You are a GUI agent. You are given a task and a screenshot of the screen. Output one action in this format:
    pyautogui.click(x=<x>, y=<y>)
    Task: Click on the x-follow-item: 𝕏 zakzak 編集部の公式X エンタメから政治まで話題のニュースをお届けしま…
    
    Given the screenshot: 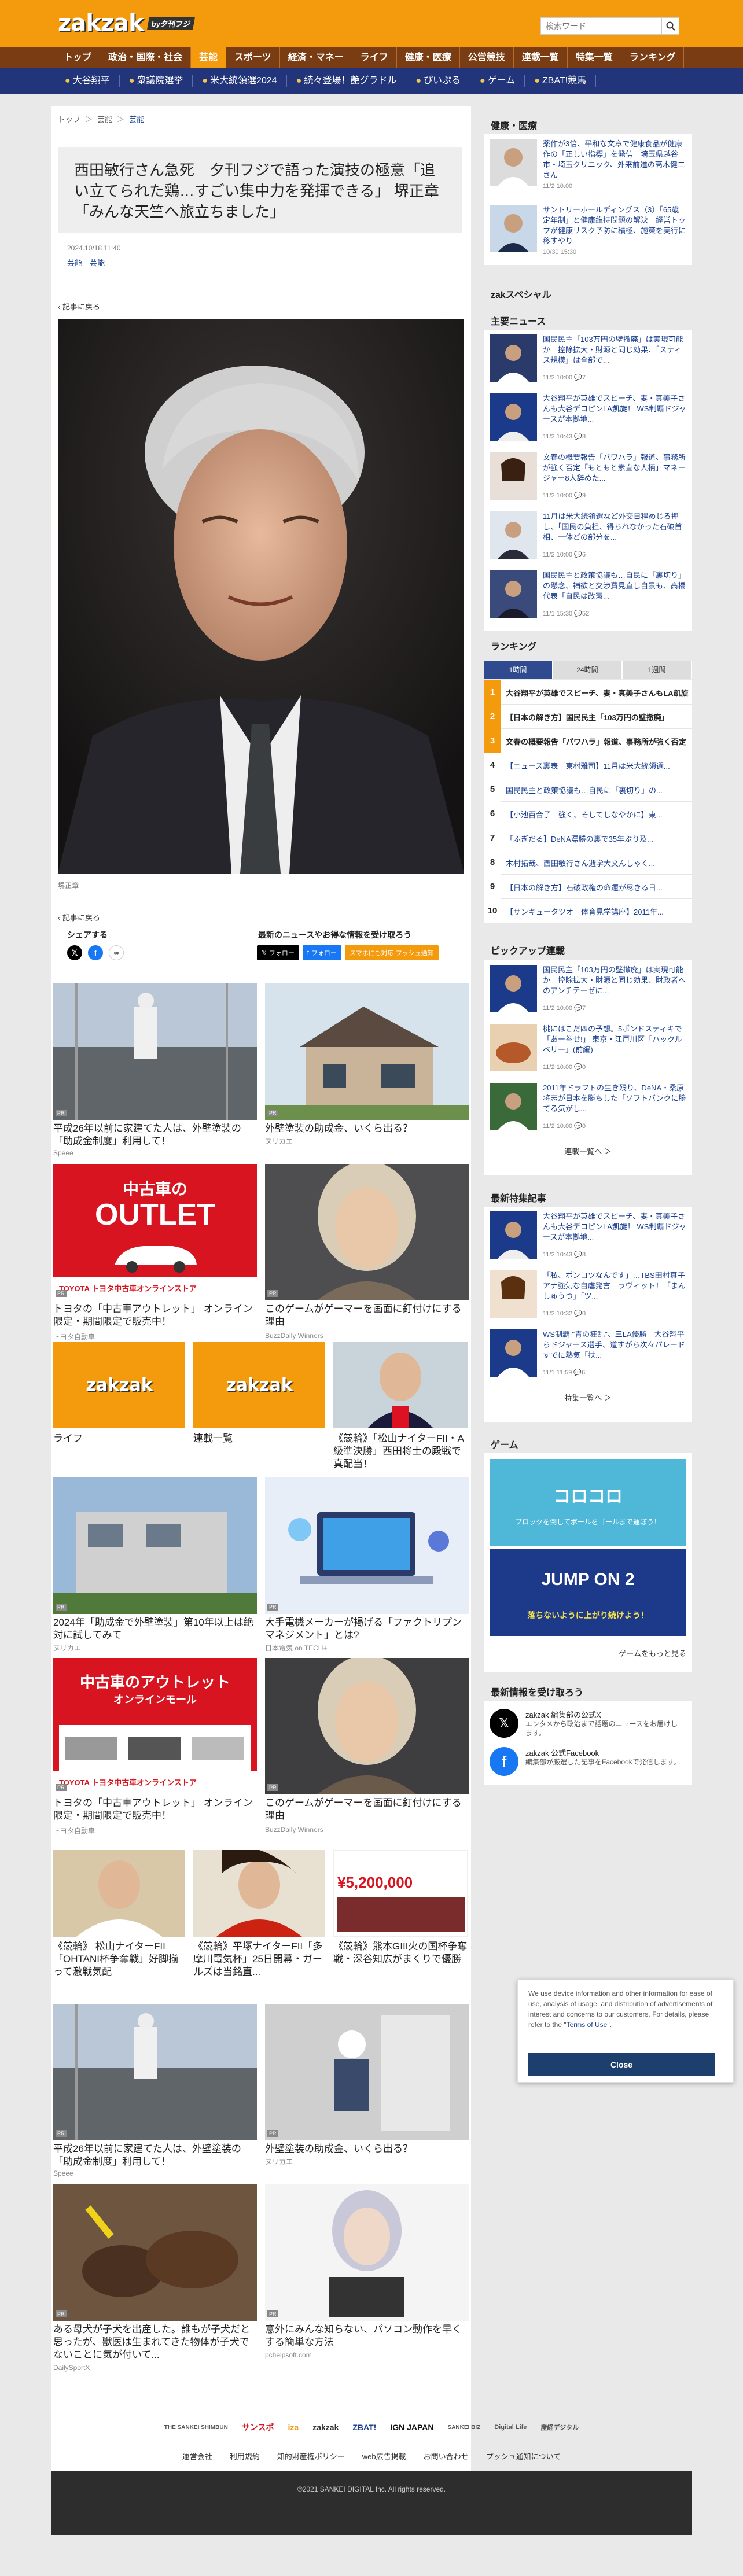 What is the action you would take?
    pyautogui.click(x=588, y=1724)
    